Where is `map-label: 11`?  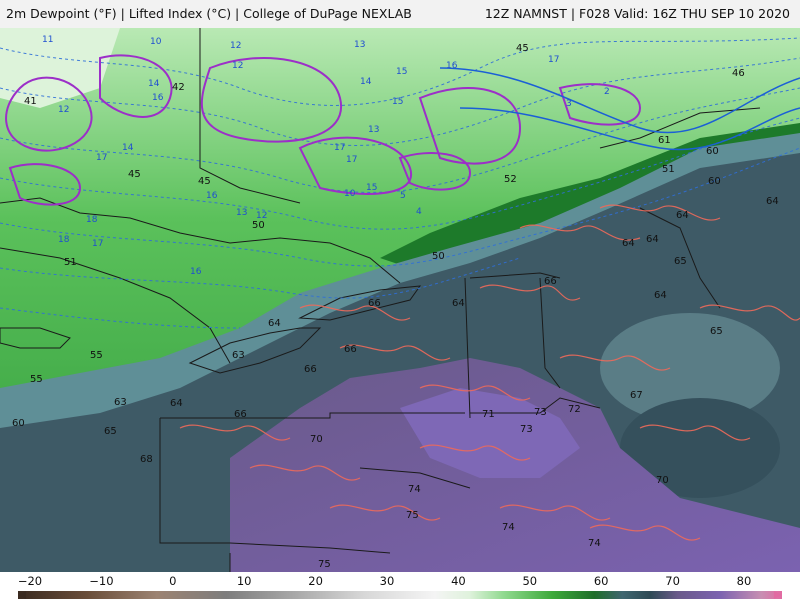 map-label: 11 is located at coordinates (47, 40).